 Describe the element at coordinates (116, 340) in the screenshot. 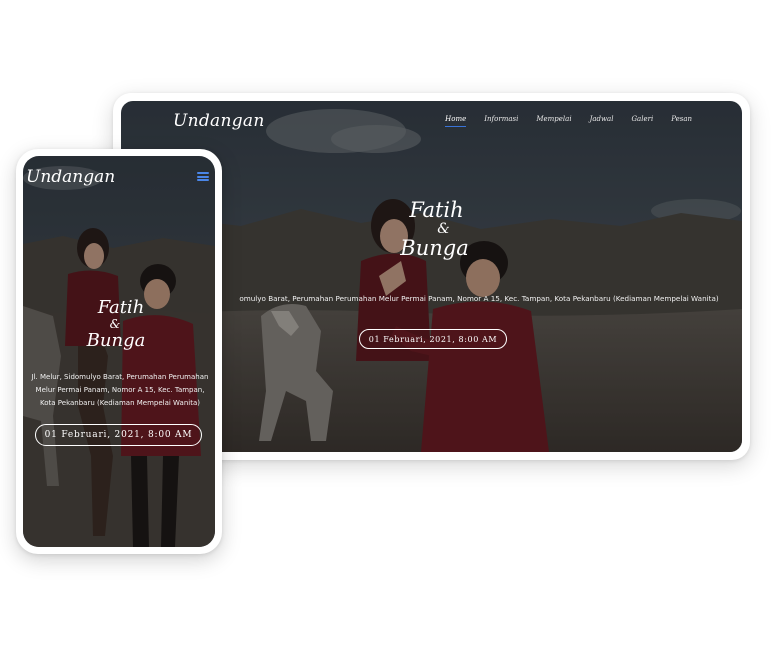

I see `bride-name: Bunga` at that location.